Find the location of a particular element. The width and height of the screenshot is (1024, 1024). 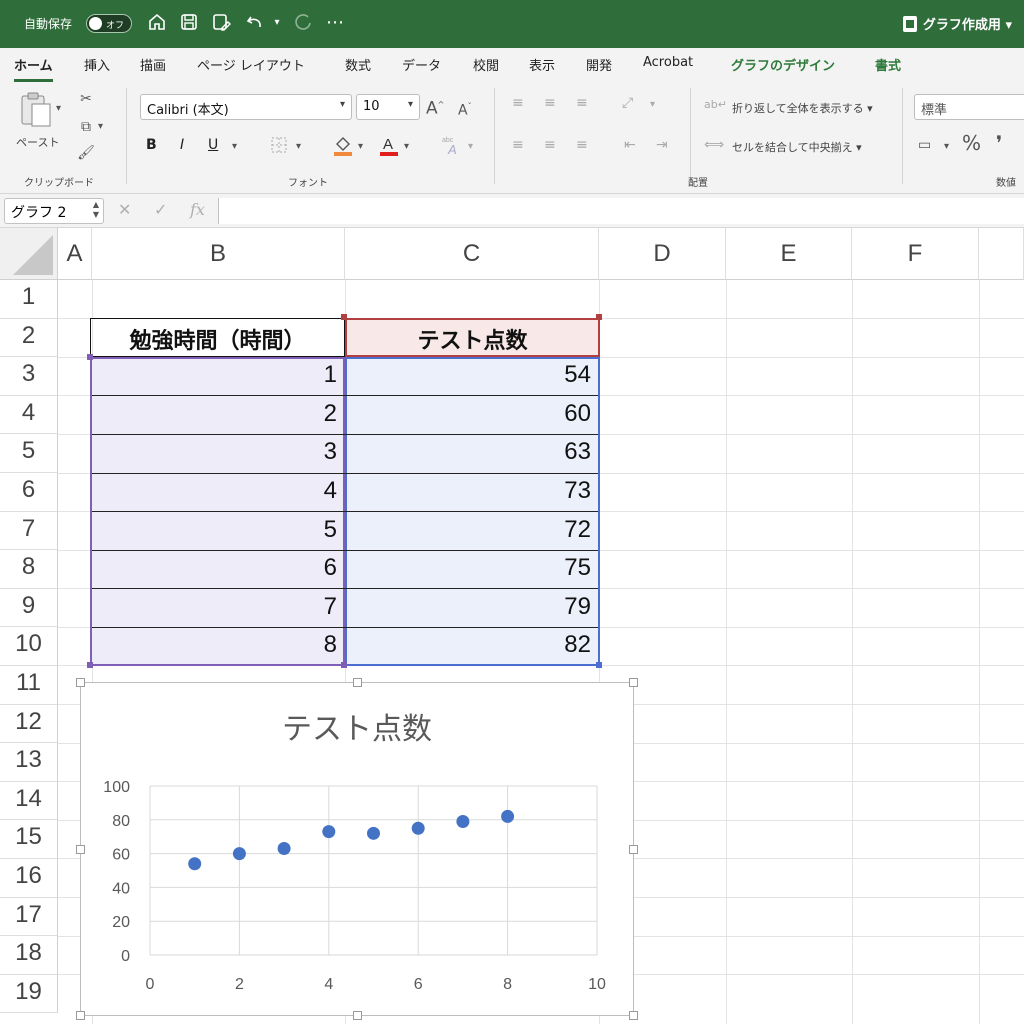

align-top-icon: ≡ is located at coordinates (518, 103).